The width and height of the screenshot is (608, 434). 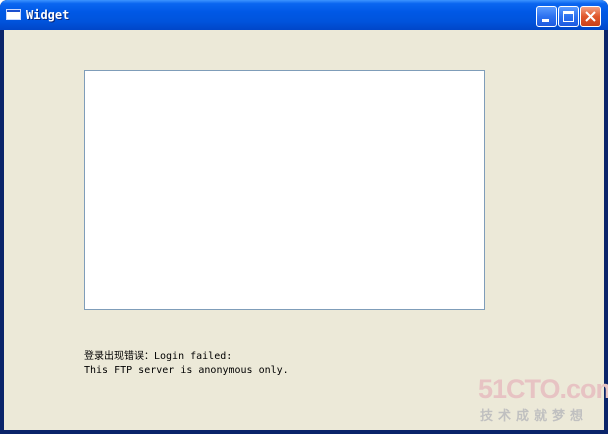 What do you see at coordinates (48, 15) in the screenshot?
I see `window-title: Widget` at bounding box center [48, 15].